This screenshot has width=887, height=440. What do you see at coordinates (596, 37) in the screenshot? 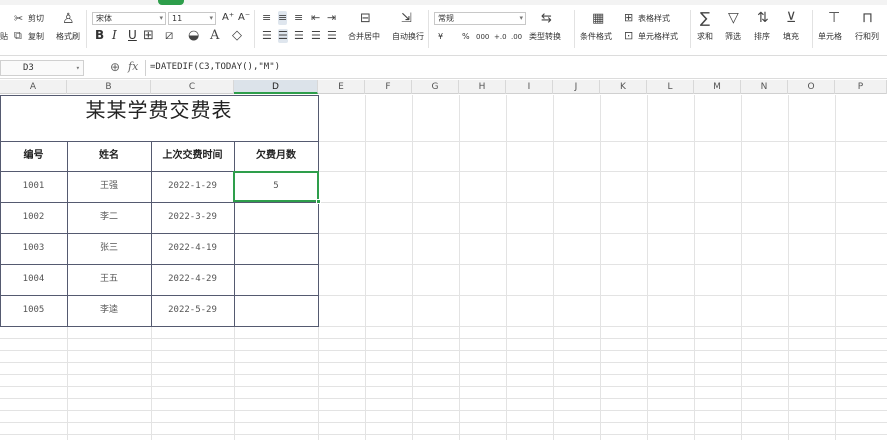
I see `conditional-format-button: 条件格式` at bounding box center [596, 37].